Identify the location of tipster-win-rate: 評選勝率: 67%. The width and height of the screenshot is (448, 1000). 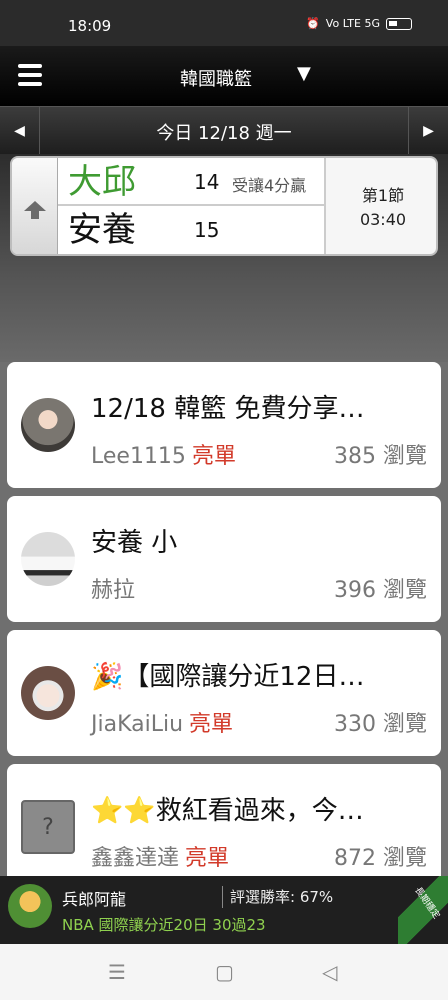
(282, 897).